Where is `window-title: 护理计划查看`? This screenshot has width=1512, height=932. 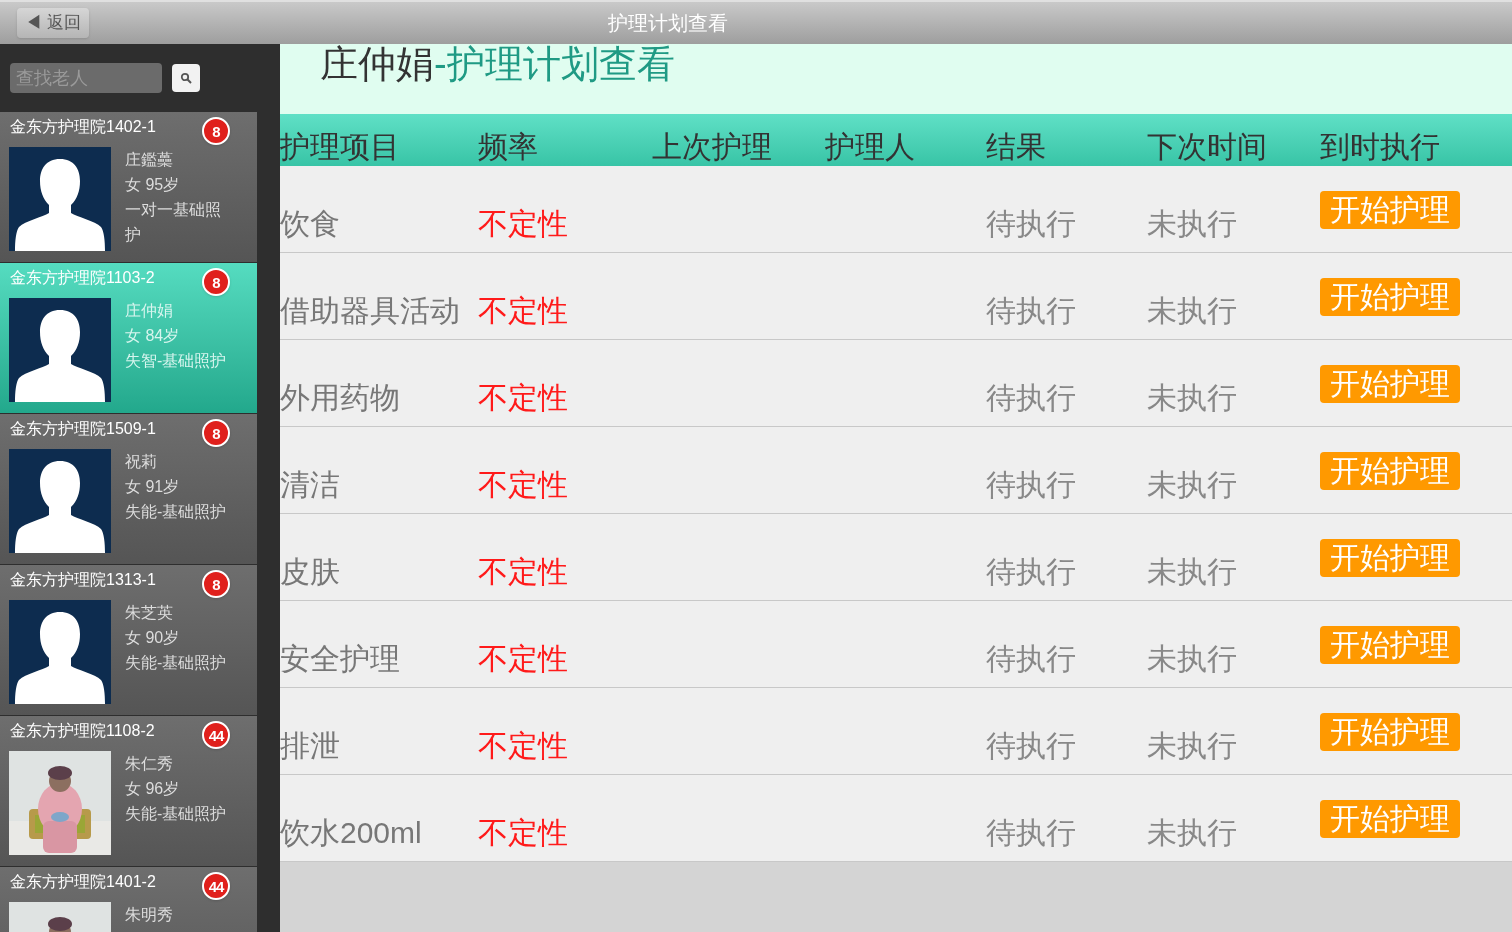 window-title: 护理计划查看 is located at coordinates (668, 23).